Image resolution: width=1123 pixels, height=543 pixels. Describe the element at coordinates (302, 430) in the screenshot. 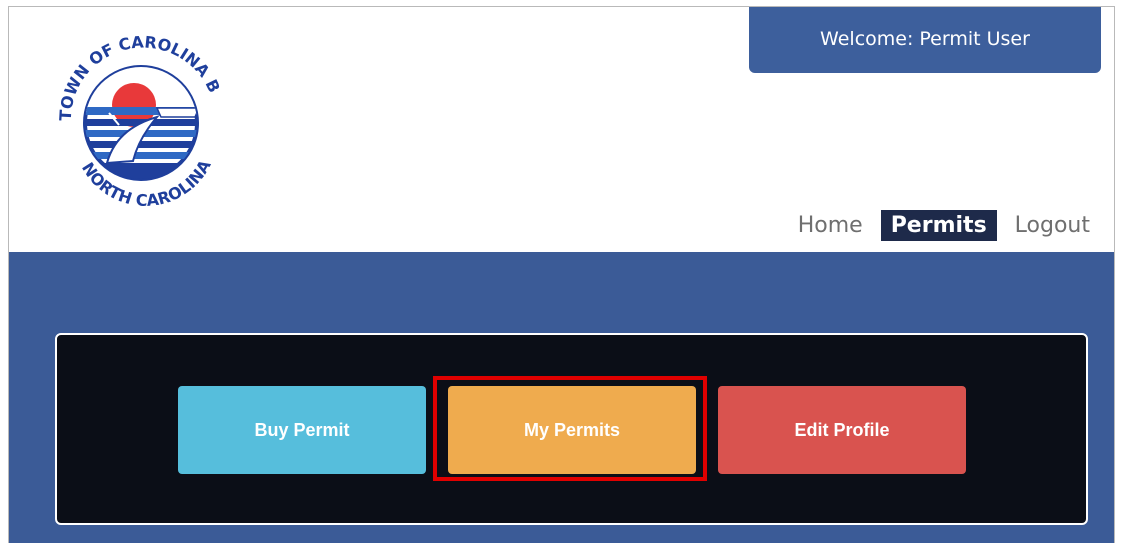

I see `buy-permit-button: Buy Permit` at that location.